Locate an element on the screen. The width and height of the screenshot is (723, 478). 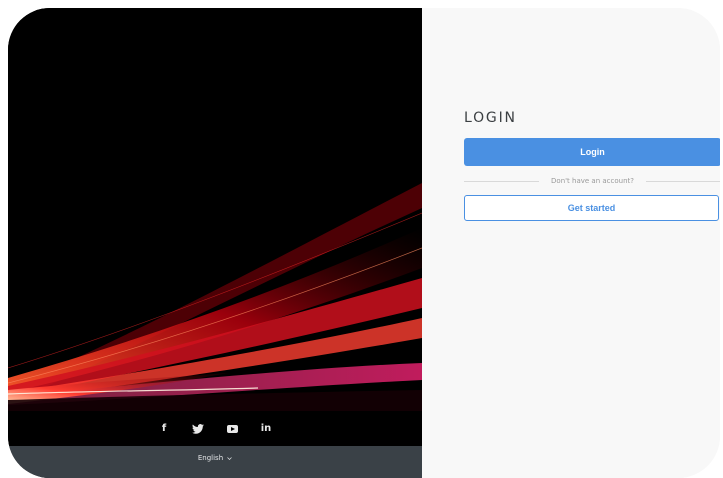
language-bar: English is located at coordinates (215, 462).